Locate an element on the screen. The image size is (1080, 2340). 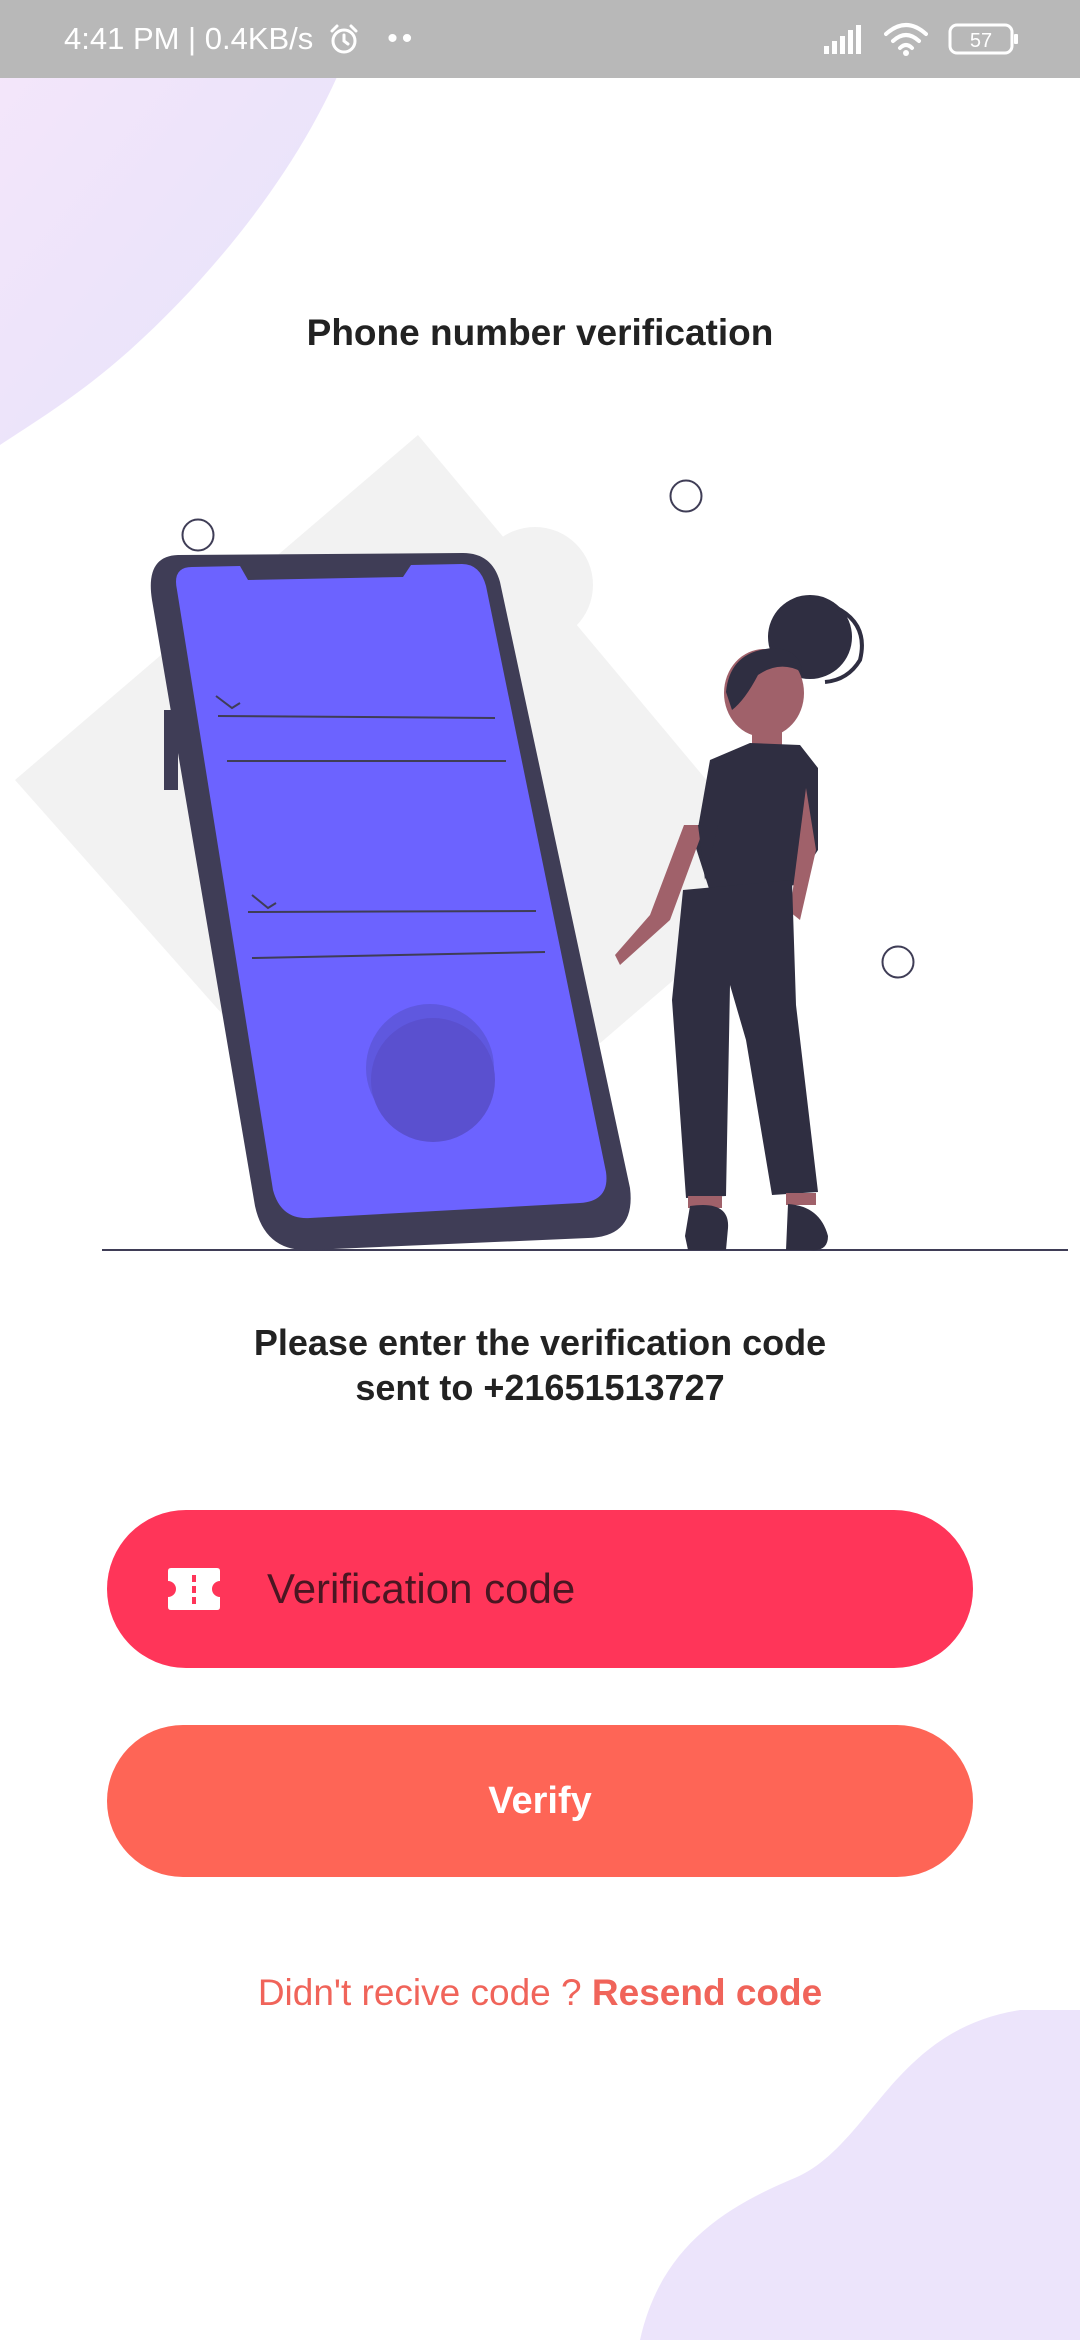
resend-row: Didn't recive code ? Resend code is located at coordinates (540, 1993).